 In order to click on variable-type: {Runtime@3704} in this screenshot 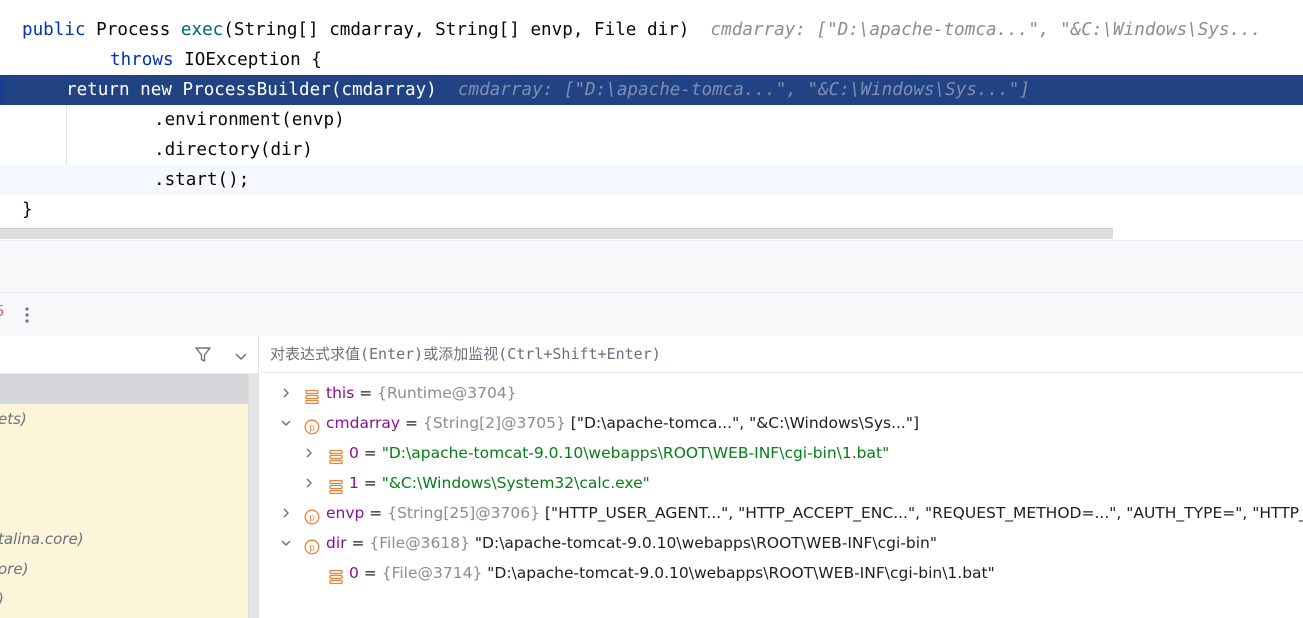, I will do `click(447, 393)`.